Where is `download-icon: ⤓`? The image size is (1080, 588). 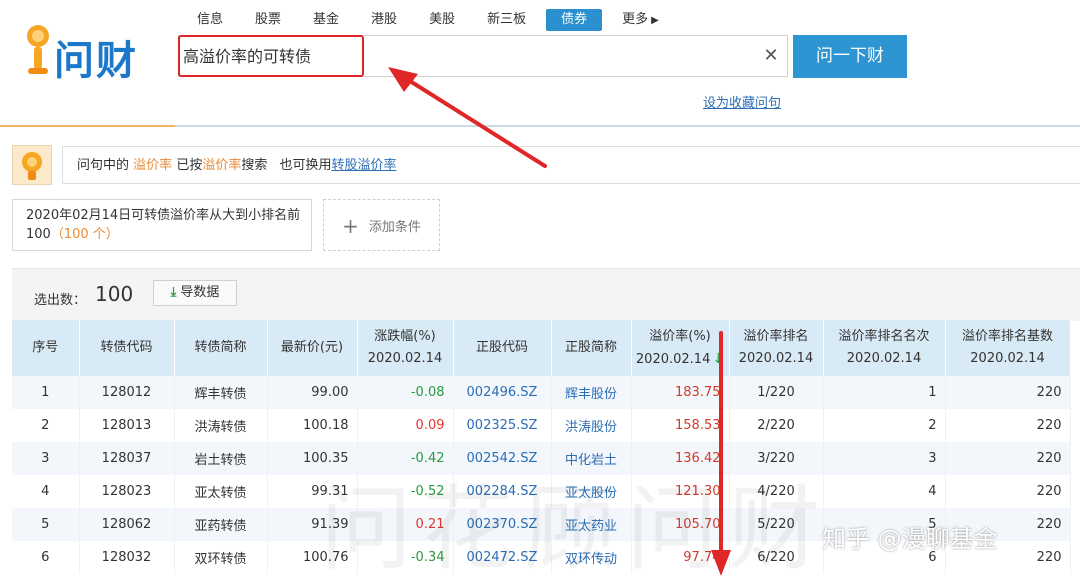 download-icon: ⤓ is located at coordinates (173, 292).